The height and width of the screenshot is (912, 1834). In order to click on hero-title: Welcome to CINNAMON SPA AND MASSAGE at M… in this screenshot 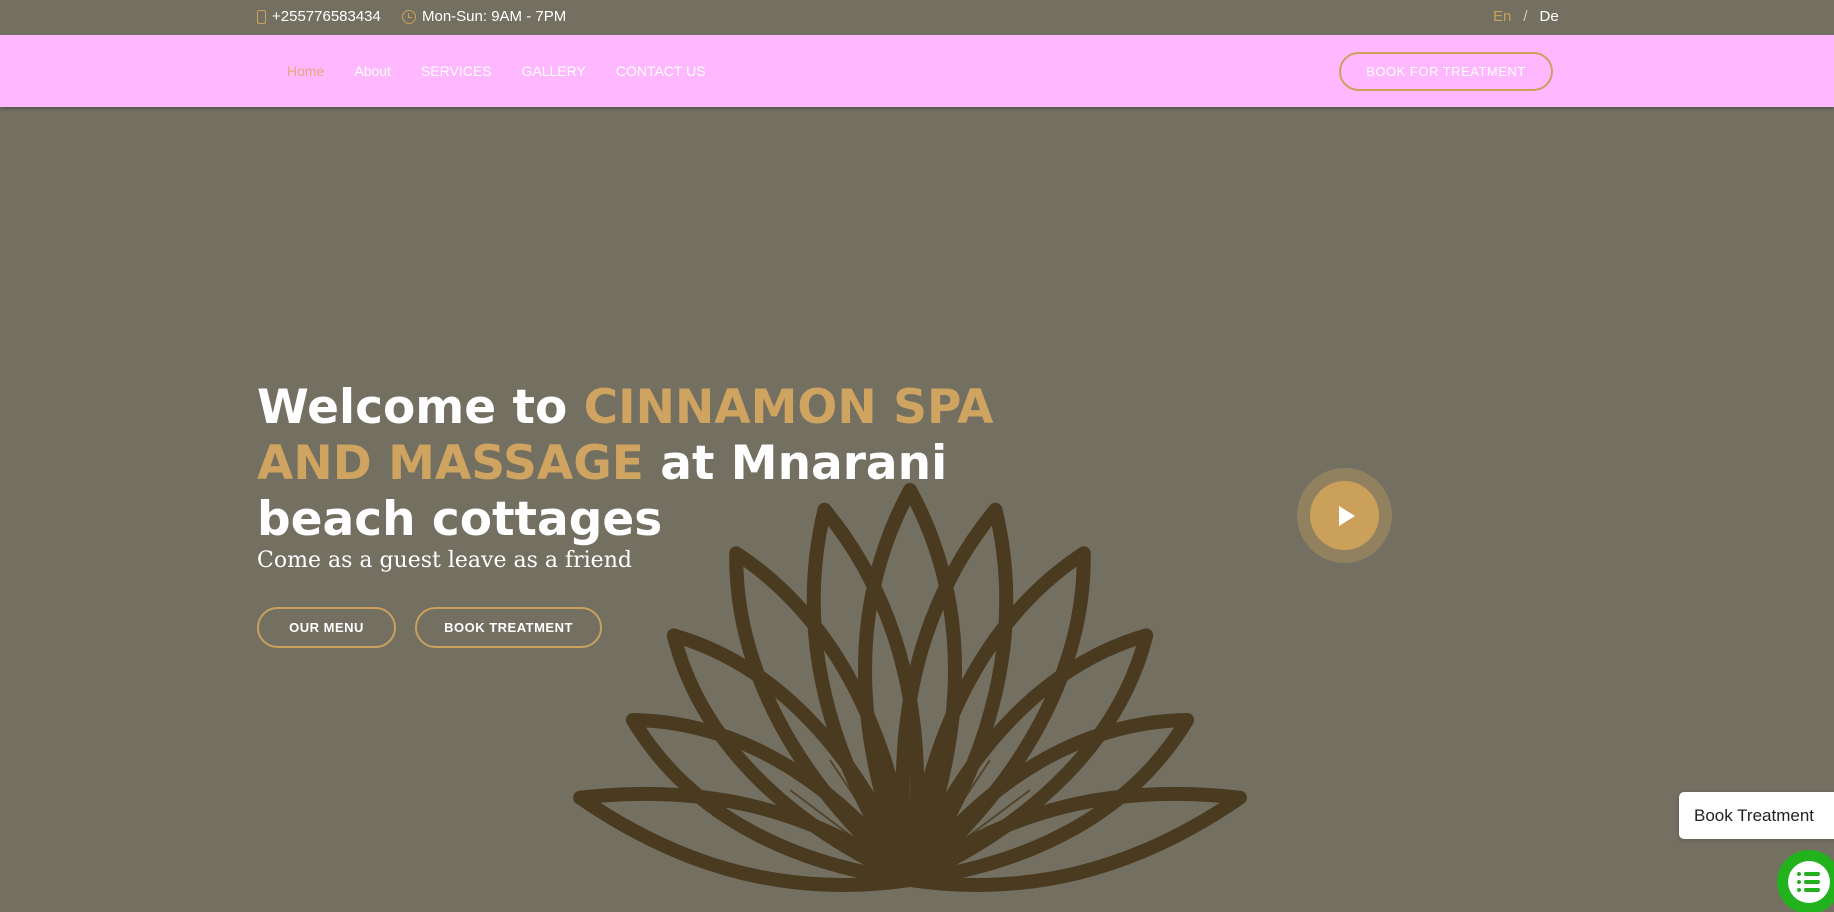, I will do `click(687, 464)`.